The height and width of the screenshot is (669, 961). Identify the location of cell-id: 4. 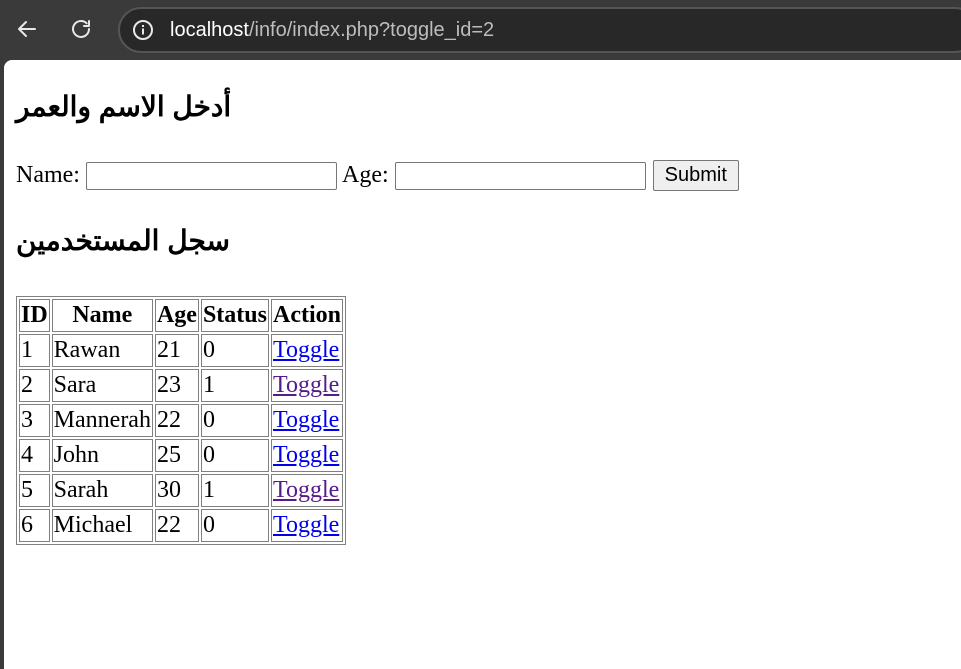
(34, 455).